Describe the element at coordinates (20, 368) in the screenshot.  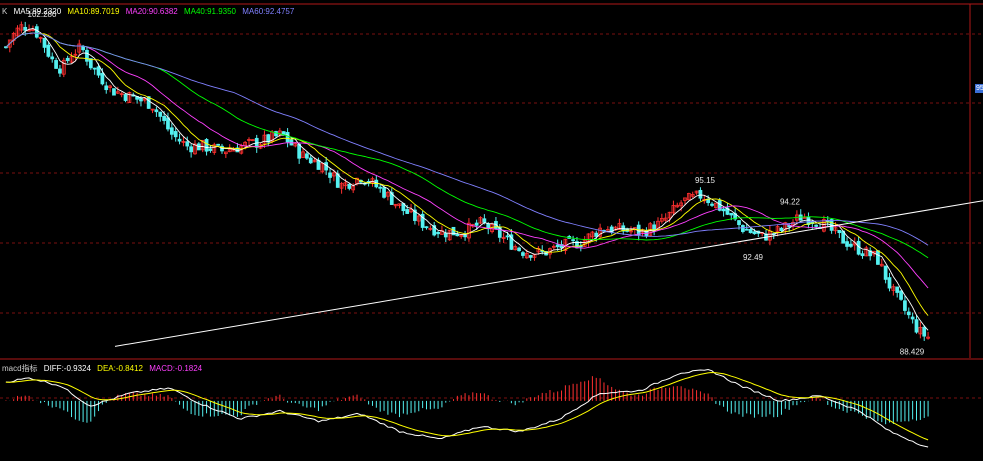
I see `macd-title: macd指标` at that location.